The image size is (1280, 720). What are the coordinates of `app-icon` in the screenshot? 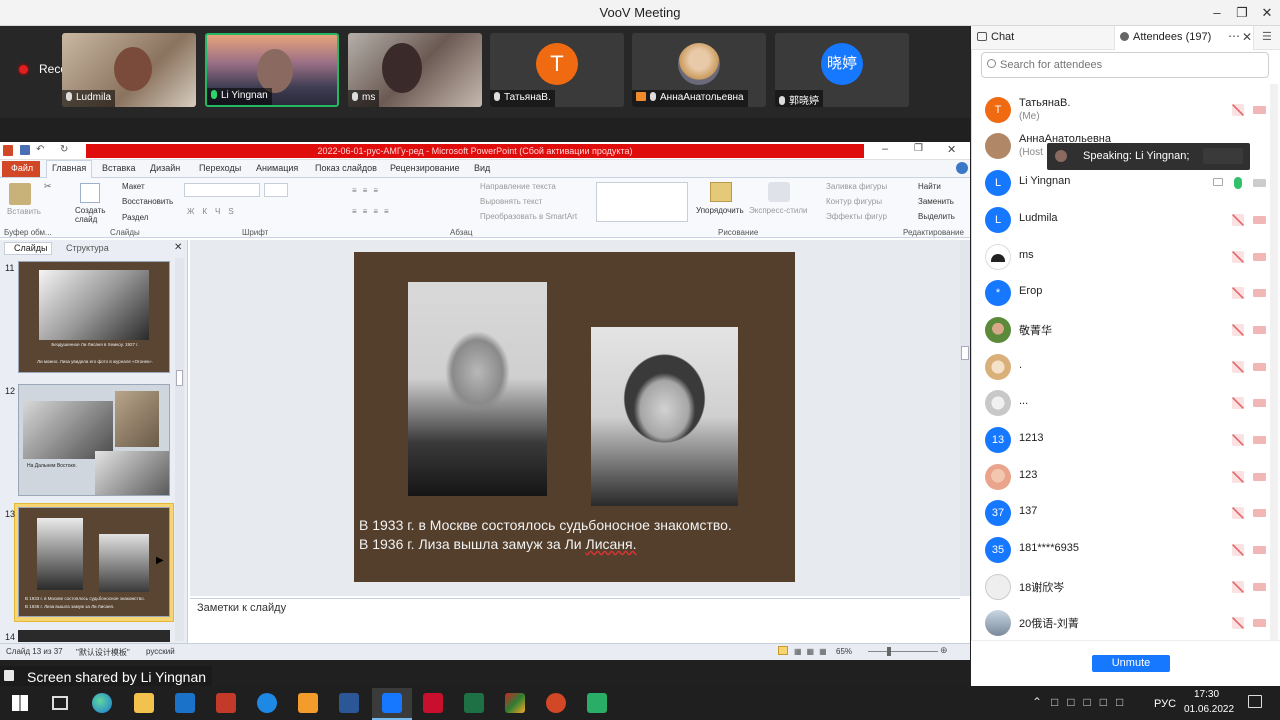 It's located at (308, 703).